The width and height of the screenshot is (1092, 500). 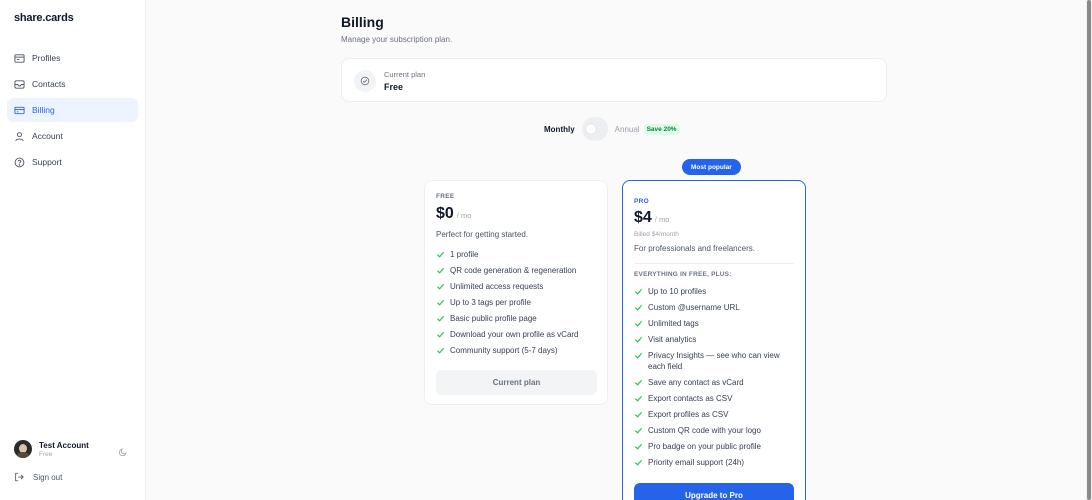 What do you see at coordinates (44, 18) in the screenshot?
I see `app-logo: share.cards` at bounding box center [44, 18].